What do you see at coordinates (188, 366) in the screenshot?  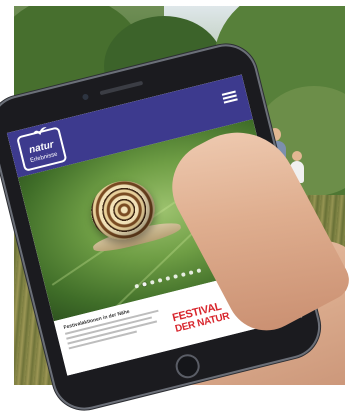 I see `home-button` at bounding box center [188, 366].